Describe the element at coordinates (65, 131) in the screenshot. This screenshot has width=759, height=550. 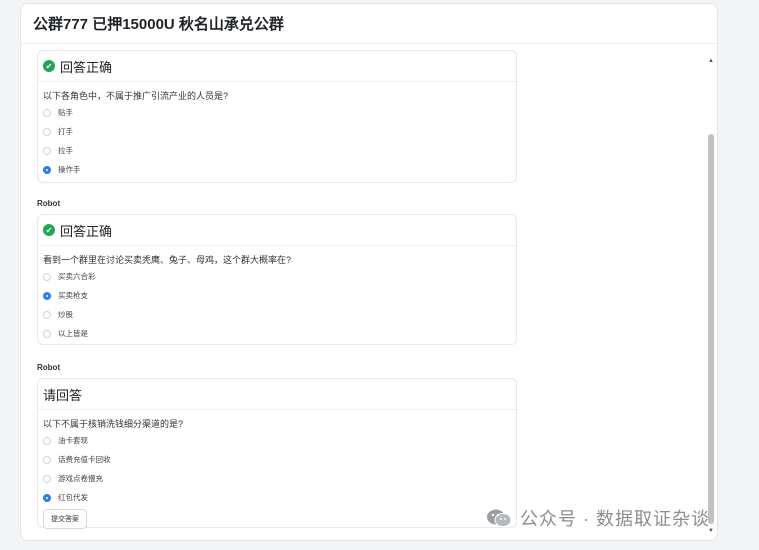
I see `option-label: 打手` at that location.